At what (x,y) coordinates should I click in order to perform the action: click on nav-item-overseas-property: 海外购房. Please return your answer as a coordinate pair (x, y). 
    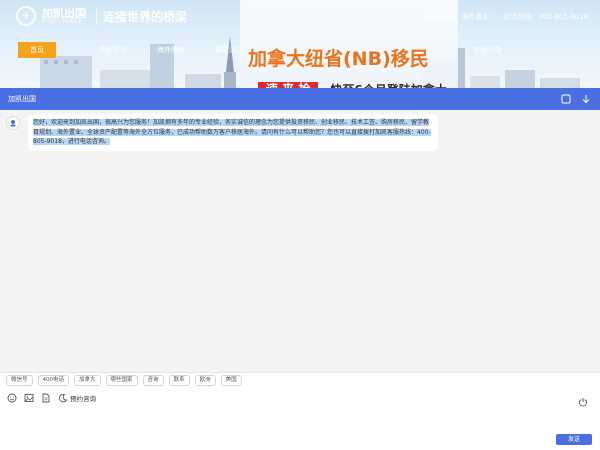
    Looking at the image, I should click on (171, 50).